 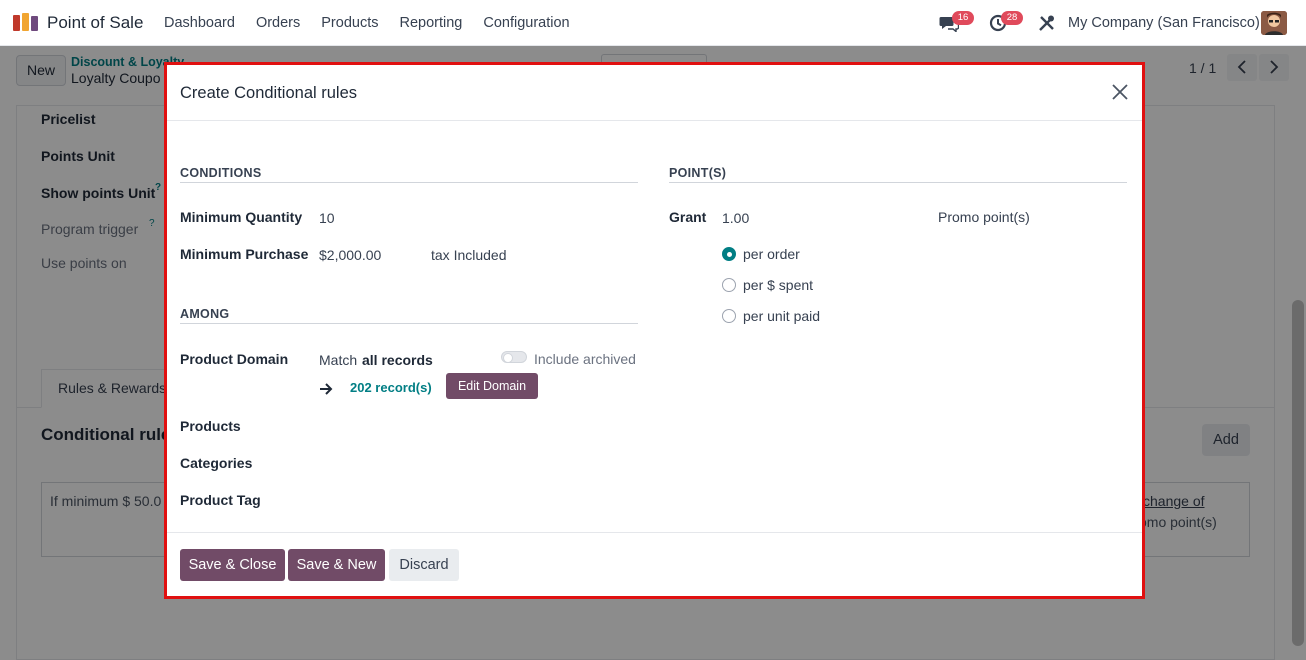 What do you see at coordinates (1012, 18) in the screenshot?
I see `activities-badge: 28` at bounding box center [1012, 18].